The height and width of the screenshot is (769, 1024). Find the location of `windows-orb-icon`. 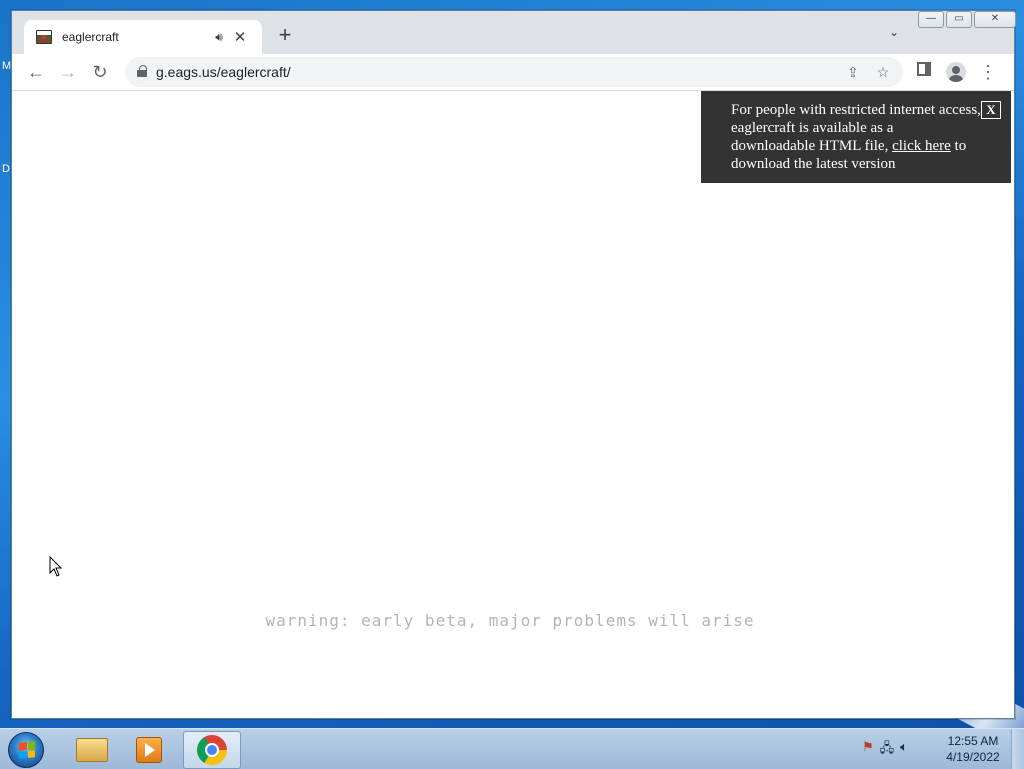

windows-orb-icon is located at coordinates (26, 750).